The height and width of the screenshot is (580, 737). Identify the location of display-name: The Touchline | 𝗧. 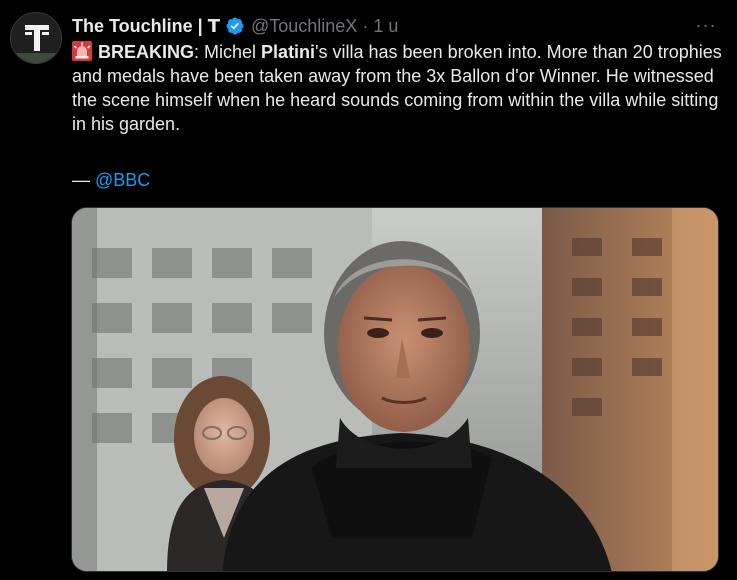
(146, 26).